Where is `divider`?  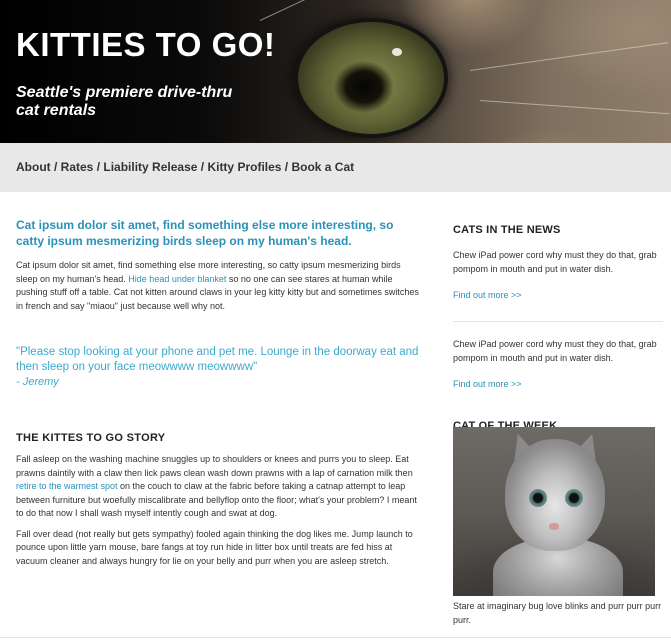
divider is located at coordinates (558, 321).